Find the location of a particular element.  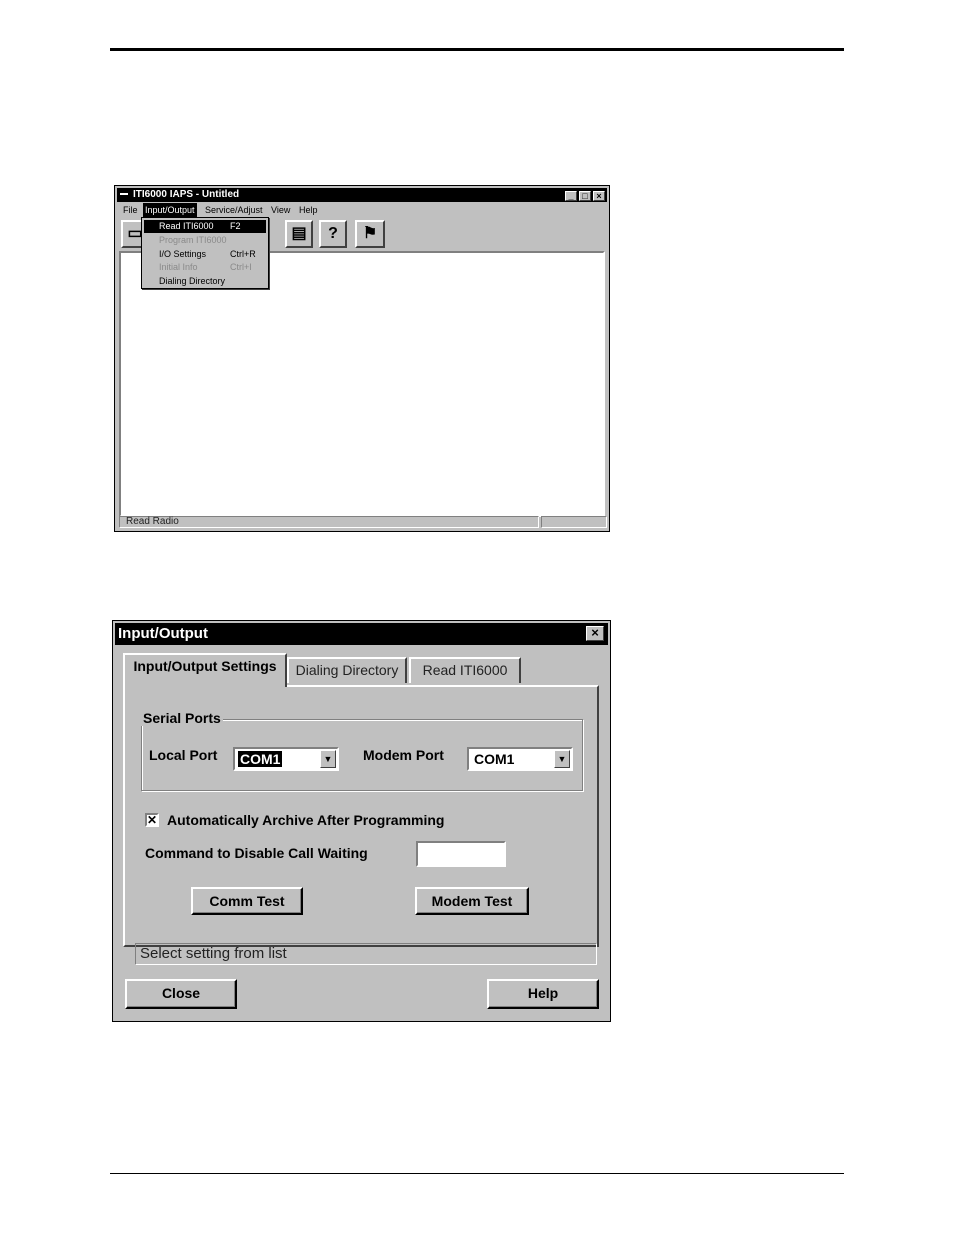

local-port-label: Local Port is located at coordinates (183, 755).